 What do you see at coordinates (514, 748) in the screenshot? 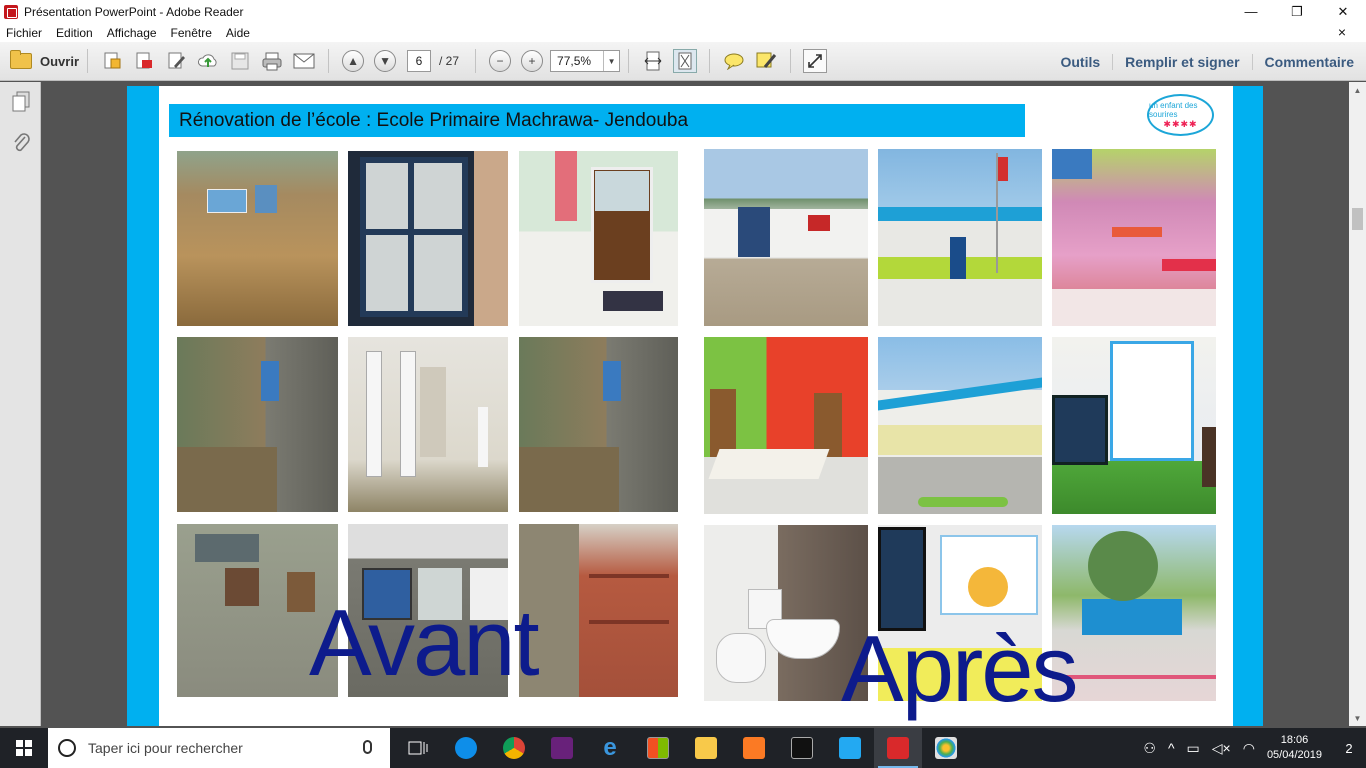
I see `chrome-icon` at bounding box center [514, 748].